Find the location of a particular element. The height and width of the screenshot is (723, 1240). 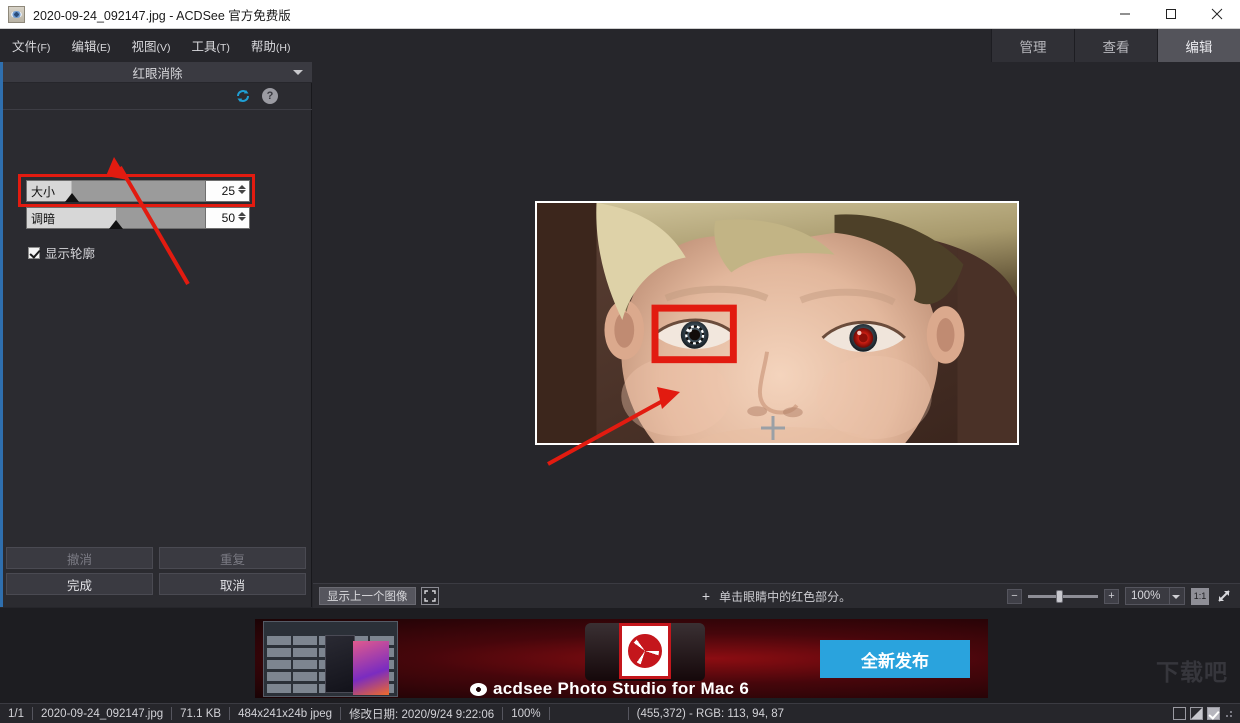

menu-view-label: 视图 is located at coordinates (144, 47).